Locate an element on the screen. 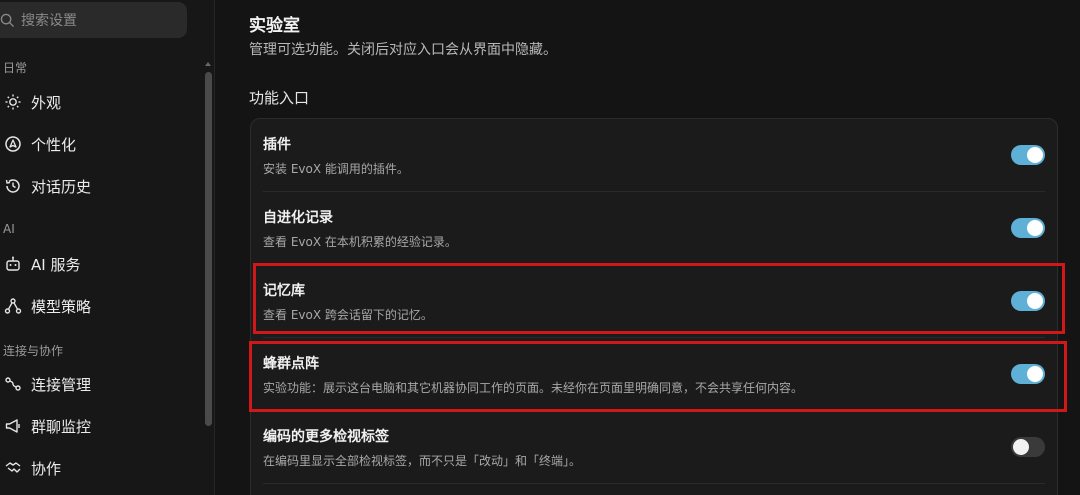 Image resolution: width=1080 pixels, height=495 pixels. sidebar-item-label: 模型策略 is located at coordinates (61, 306).